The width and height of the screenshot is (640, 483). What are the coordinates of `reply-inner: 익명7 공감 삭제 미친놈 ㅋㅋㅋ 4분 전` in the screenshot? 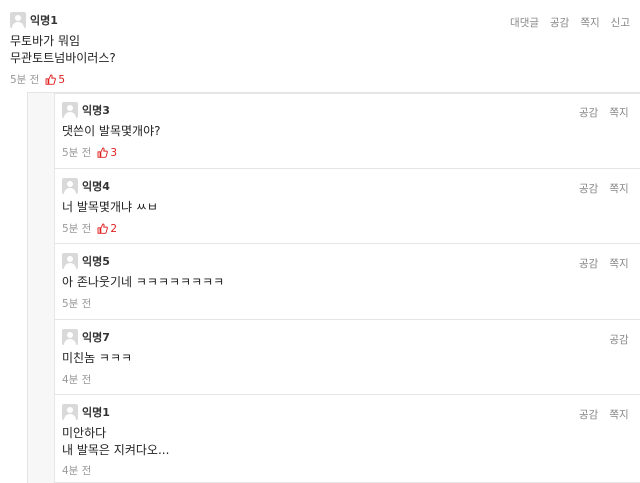 It's located at (351, 360).